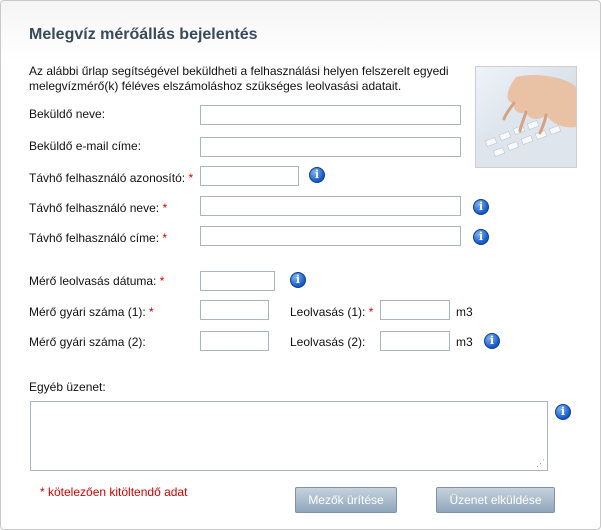 This screenshot has width=601, height=530. What do you see at coordinates (415, 341) in the screenshot?
I see `reading-2-input` at bounding box center [415, 341].